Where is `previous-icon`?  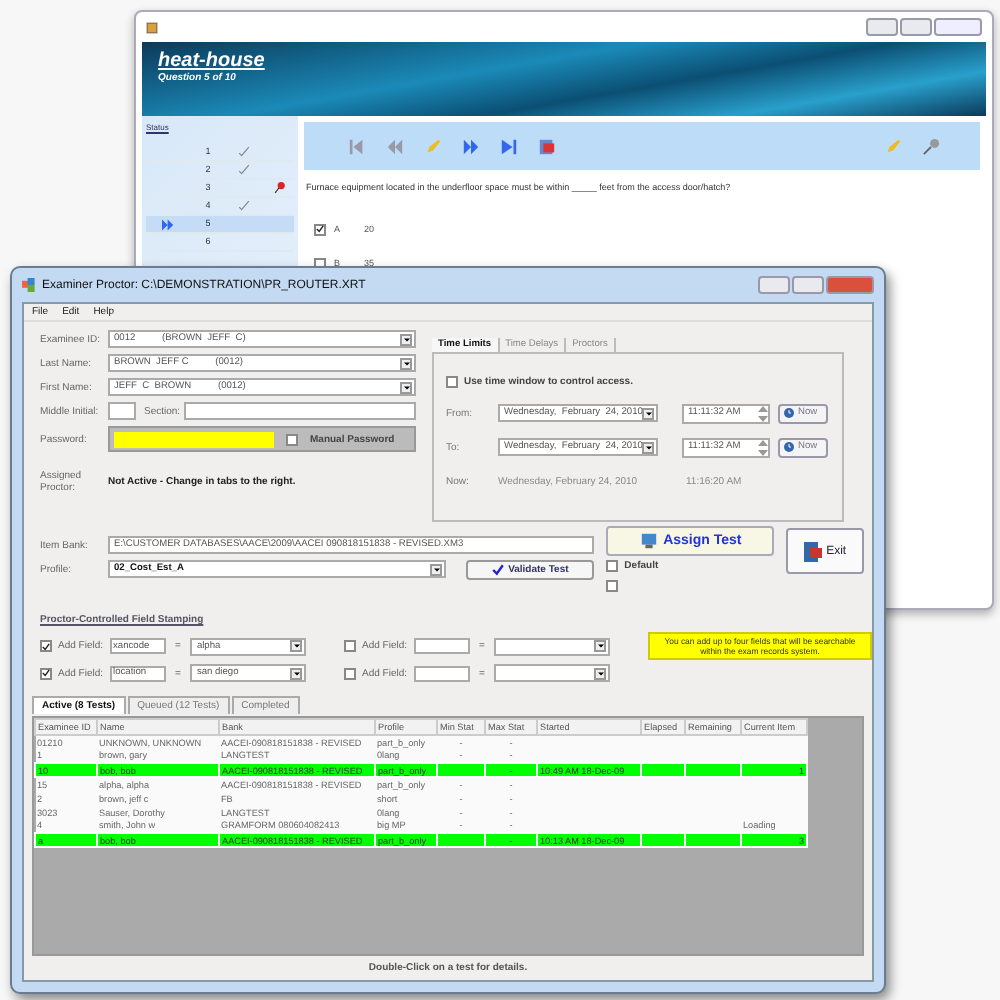 previous-icon is located at coordinates (395, 146).